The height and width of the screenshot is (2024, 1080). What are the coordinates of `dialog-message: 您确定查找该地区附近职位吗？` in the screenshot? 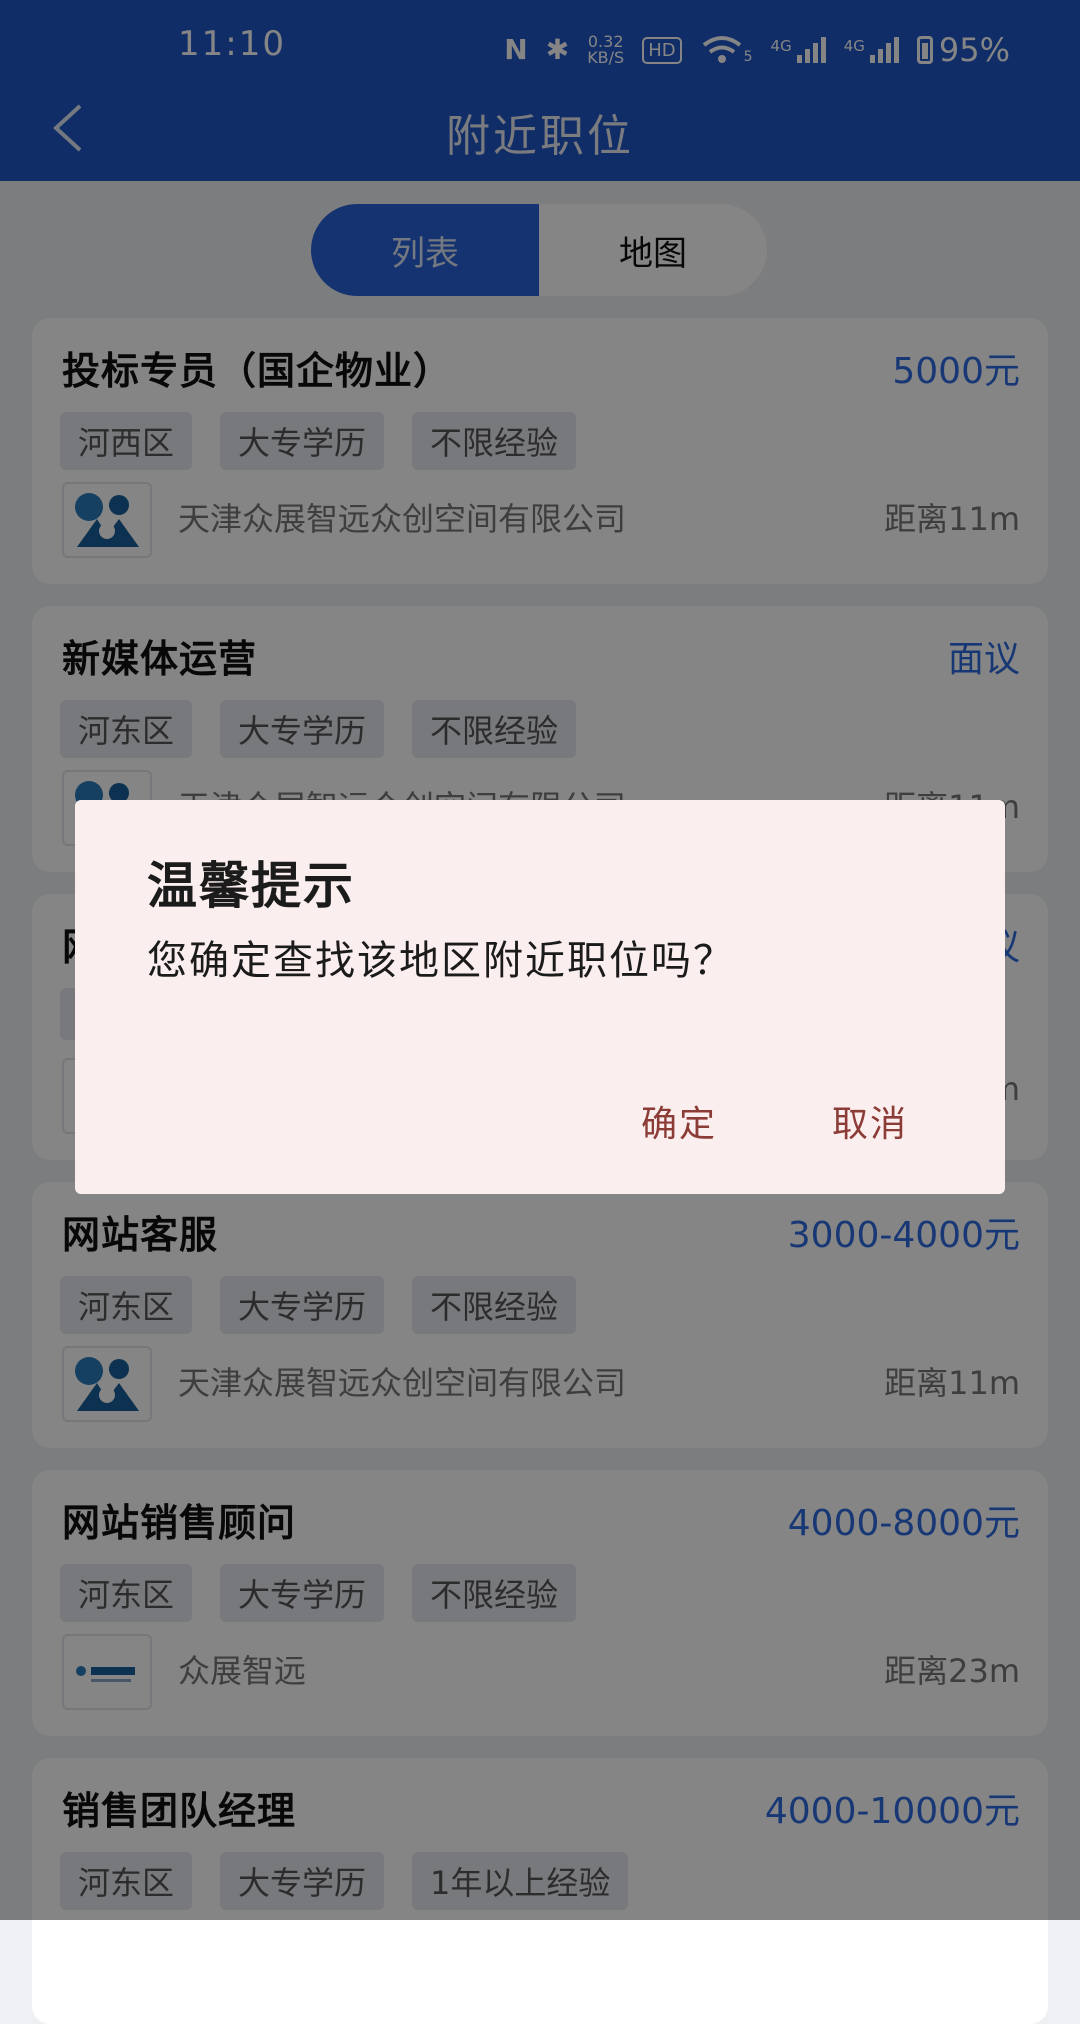 It's located at (441, 961).